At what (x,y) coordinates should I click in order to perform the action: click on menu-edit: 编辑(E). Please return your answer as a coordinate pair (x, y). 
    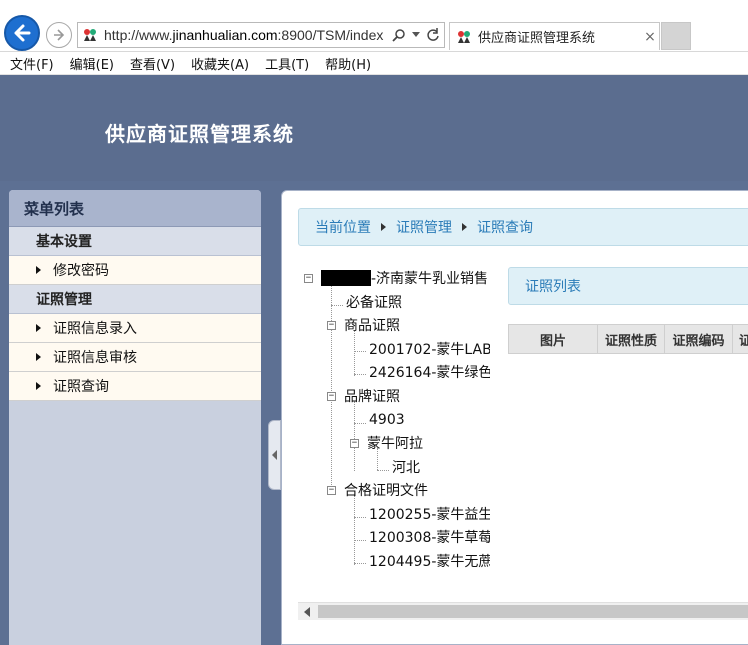
    Looking at the image, I should click on (92, 63).